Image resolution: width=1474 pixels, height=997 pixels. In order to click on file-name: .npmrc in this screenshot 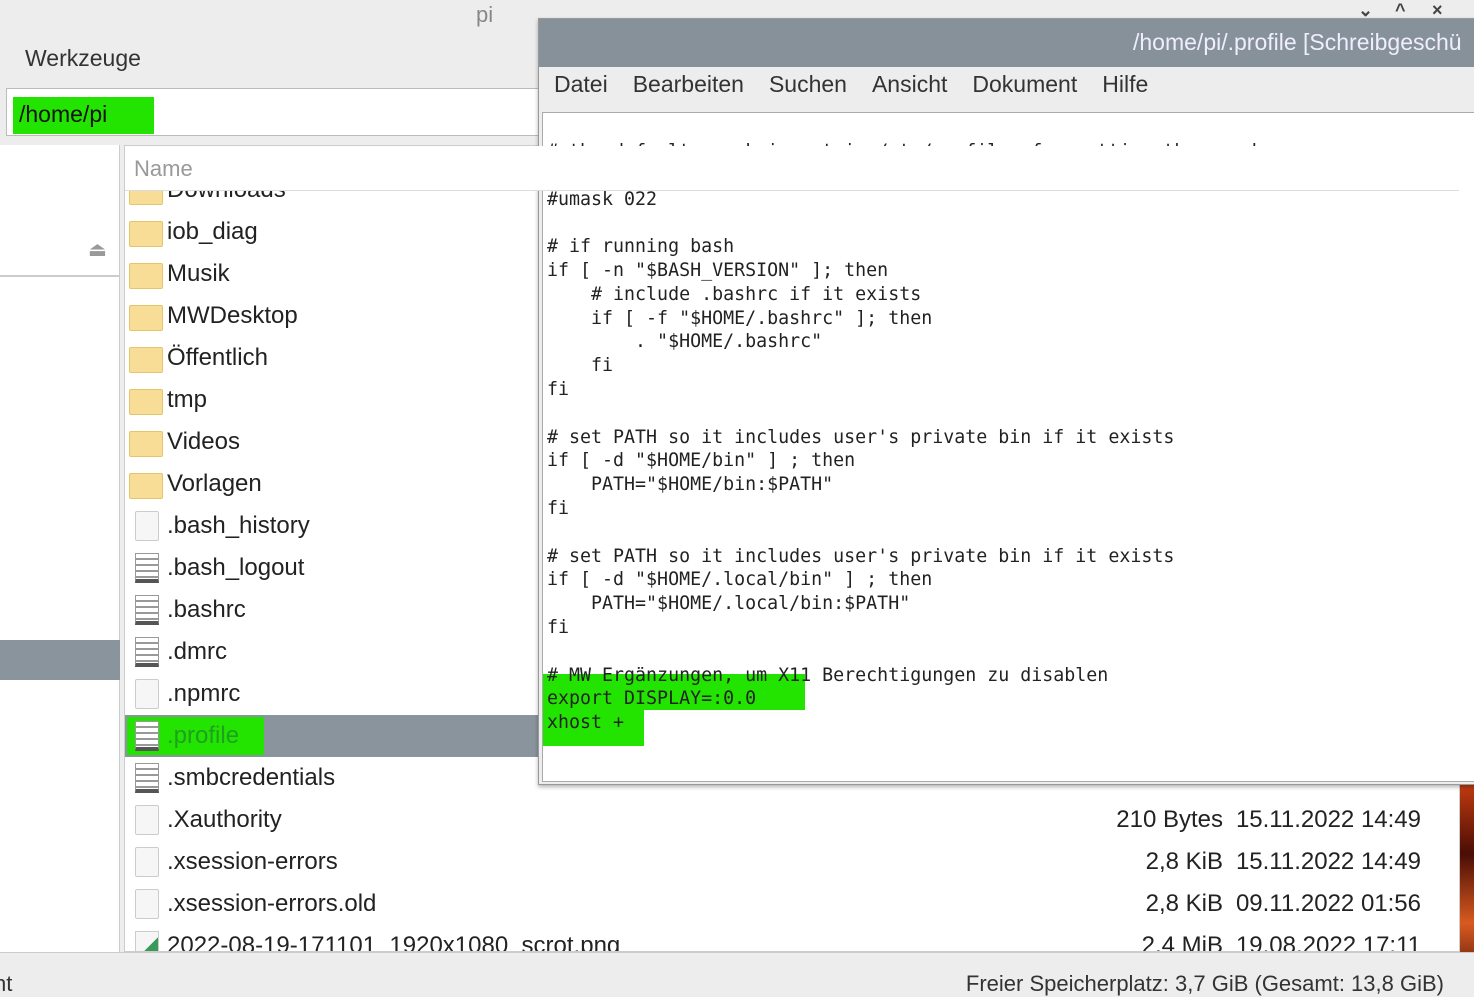, I will do `click(204, 693)`.